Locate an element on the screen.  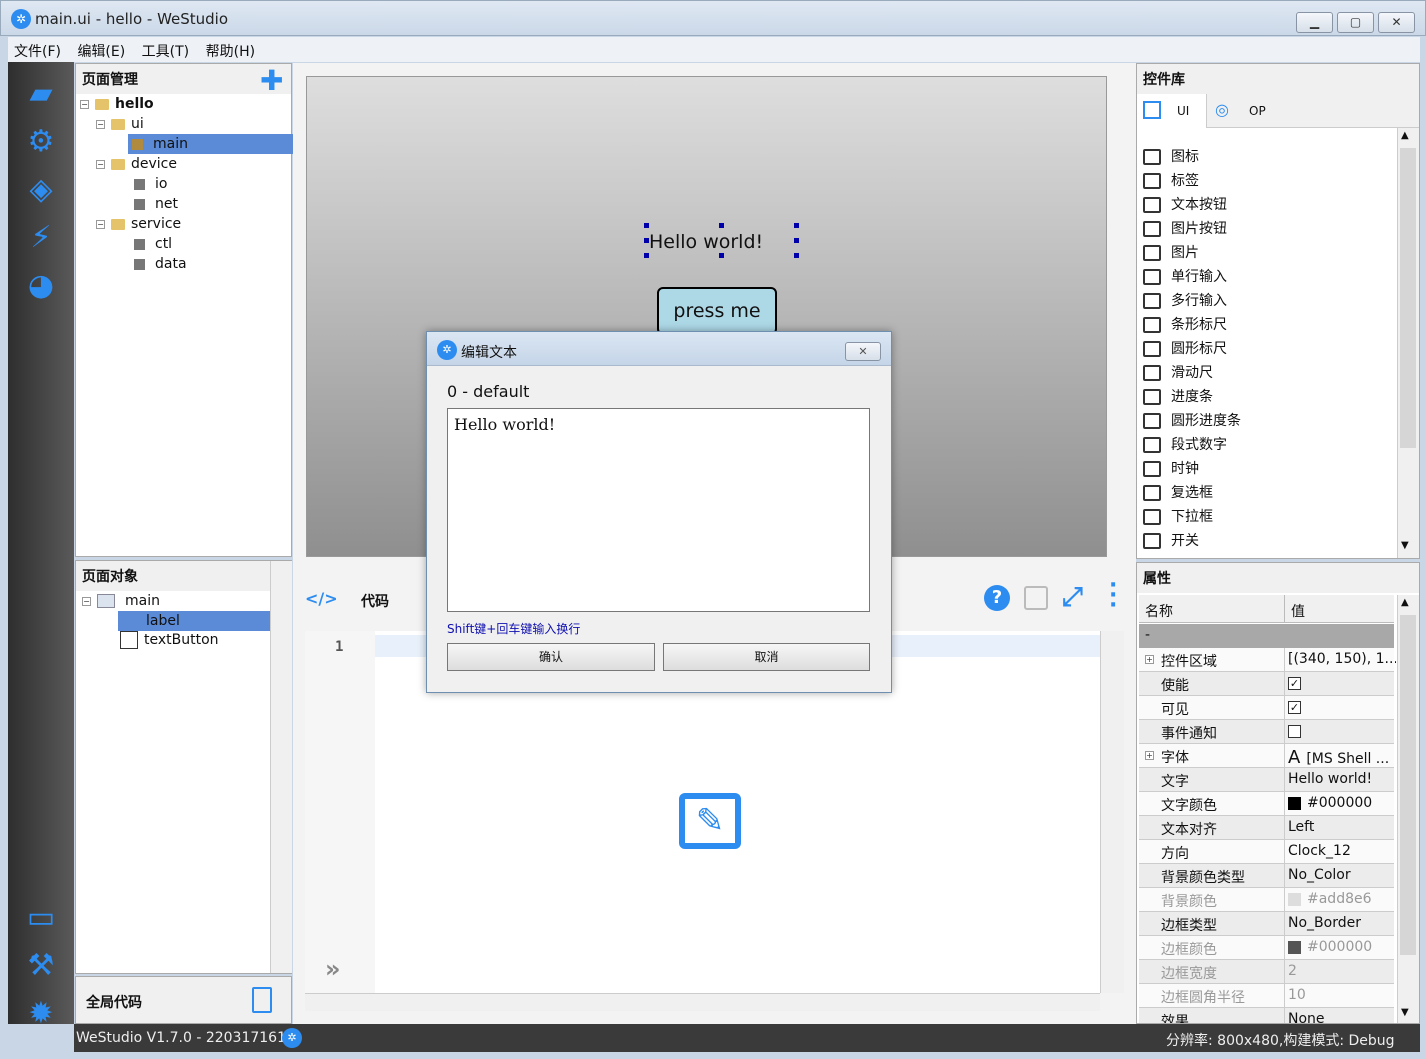
property-row: 方向 Clock_12 is located at coordinates (1266, 852).